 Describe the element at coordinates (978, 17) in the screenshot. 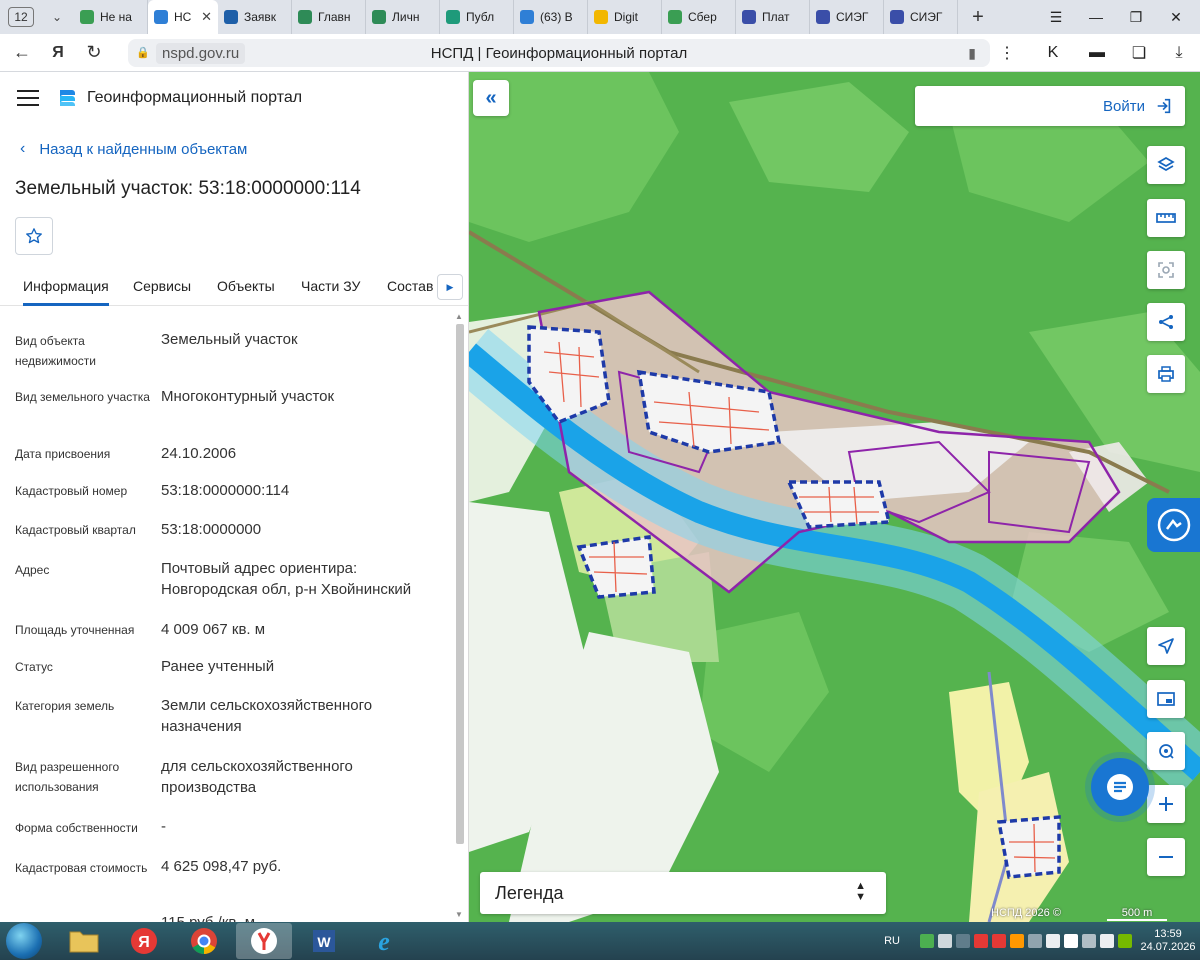

I see `new-tab-button: +` at that location.